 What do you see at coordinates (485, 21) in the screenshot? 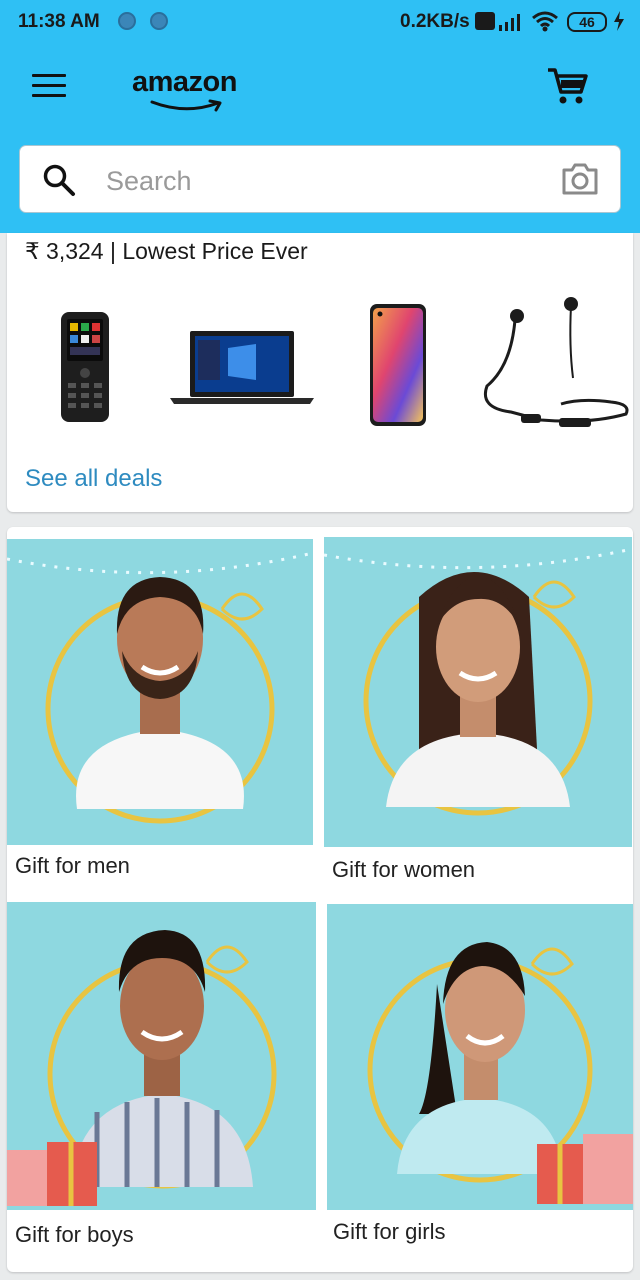
I see `volte-icon` at bounding box center [485, 21].